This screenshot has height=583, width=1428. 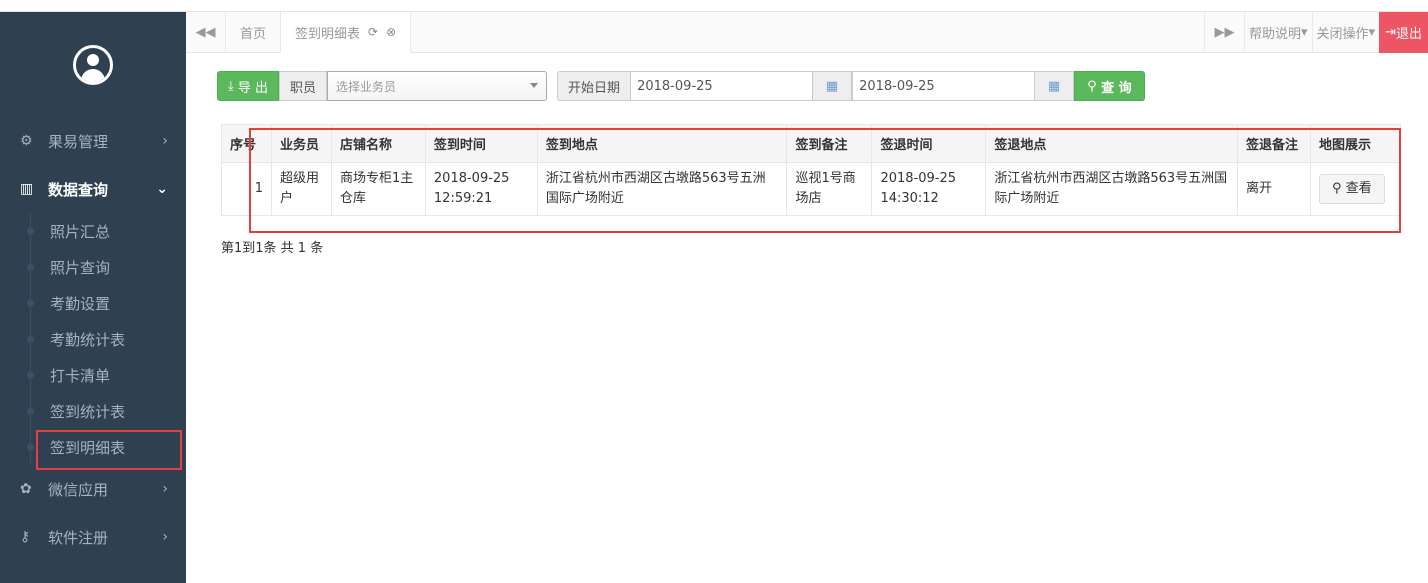 I want to click on logout-button: ⇥ 退出, so click(x=1403, y=32).